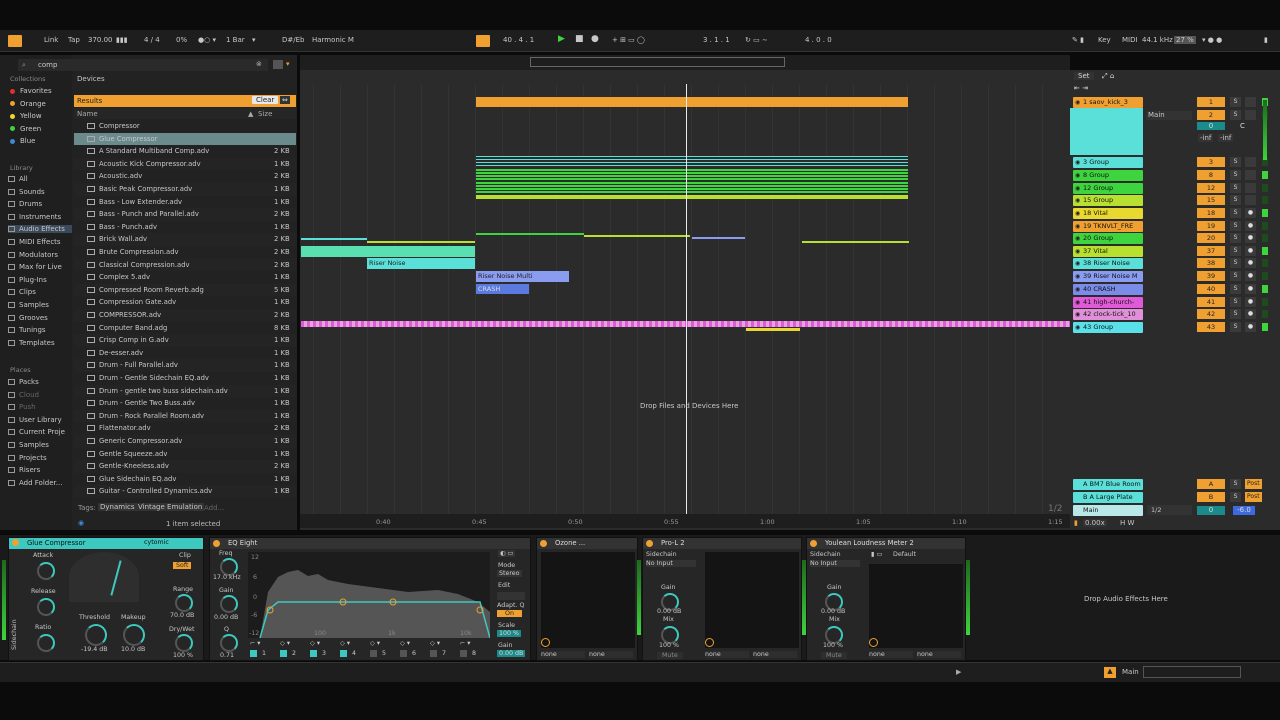  What do you see at coordinates (46, 607) in the screenshot?
I see `release-knob` at bounding box center [46, 607].